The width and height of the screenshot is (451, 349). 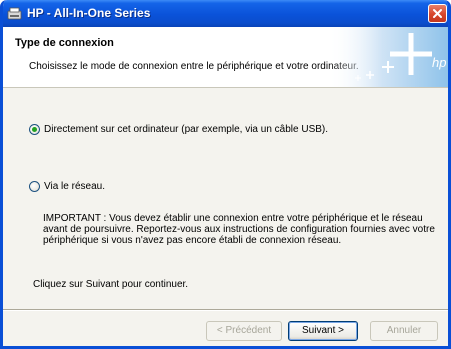 I want to click on previous-button: < Précédent, so click(x=244, y=331).